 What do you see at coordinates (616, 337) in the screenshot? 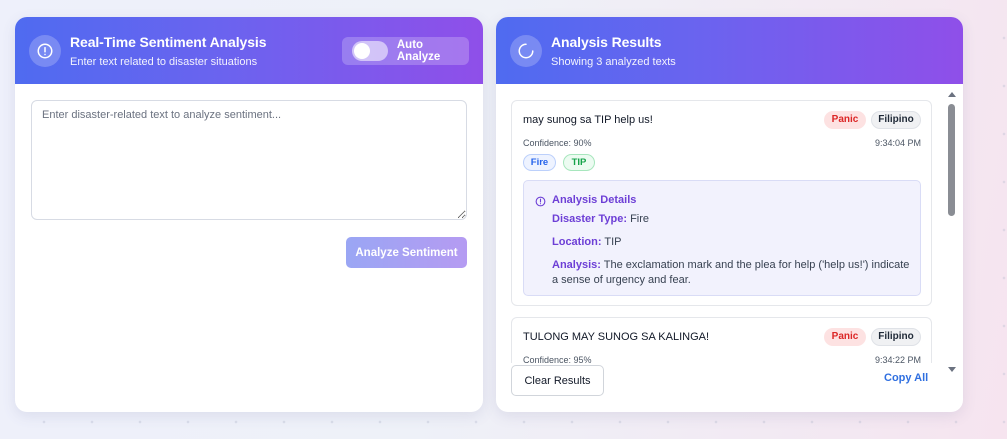
I see `result-text: TULONG MAY SUNOG SA KALINGA!` at bounding box center [616, 337].